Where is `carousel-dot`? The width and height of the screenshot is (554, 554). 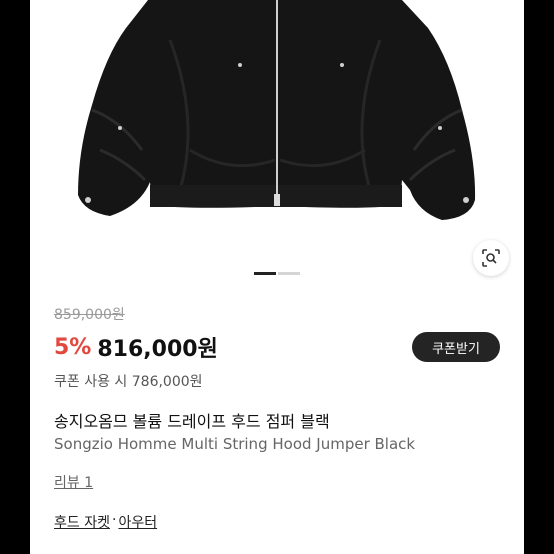
carousel-dot is located at coordinates (289, 273).